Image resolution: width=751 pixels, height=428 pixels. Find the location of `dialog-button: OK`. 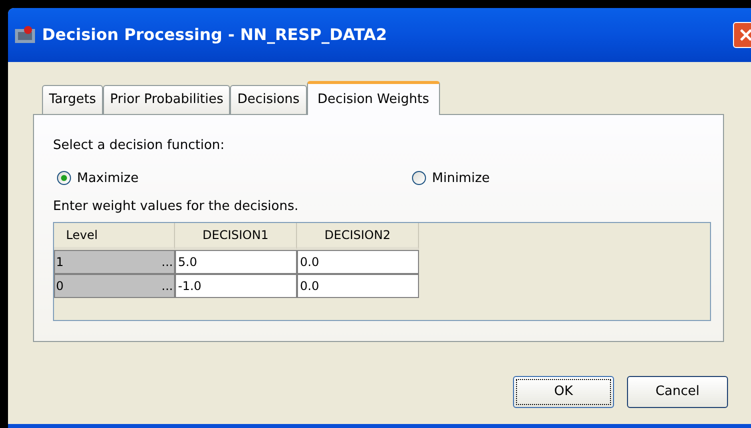

dialog-button: OK is located at coordinates (563, 392).